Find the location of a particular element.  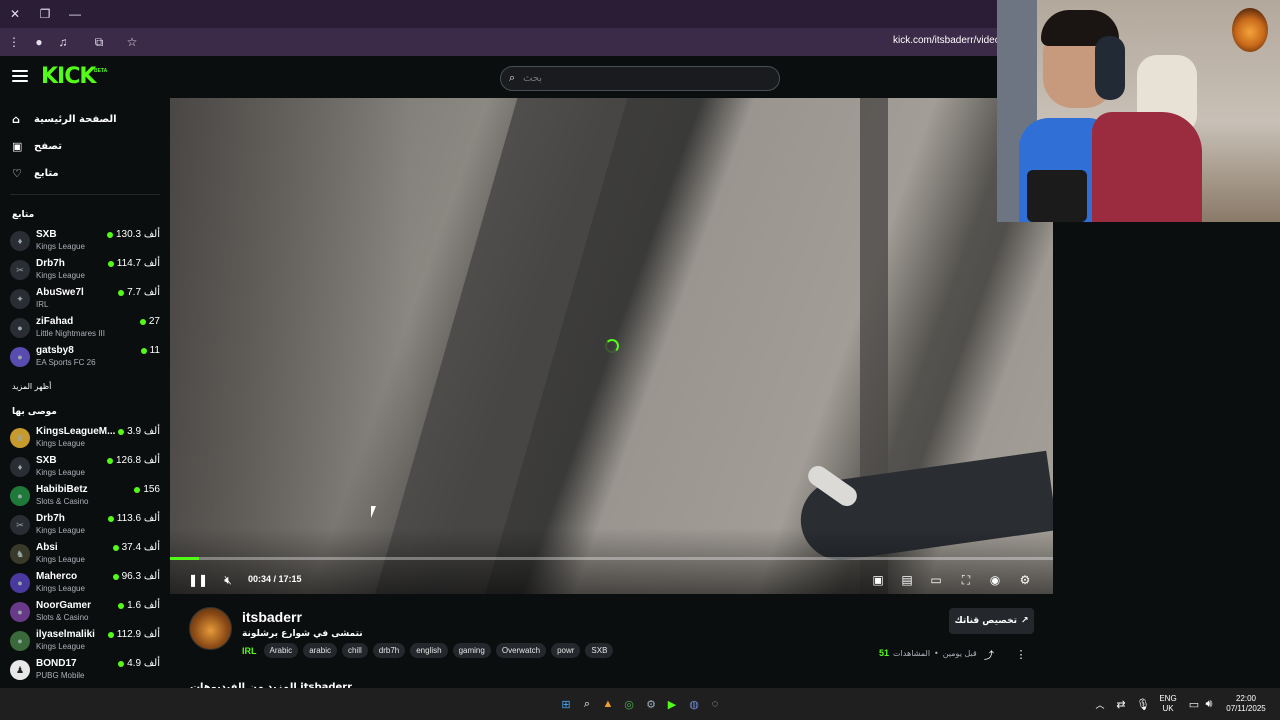

channel-avatar is located at coordinates (210, 628).